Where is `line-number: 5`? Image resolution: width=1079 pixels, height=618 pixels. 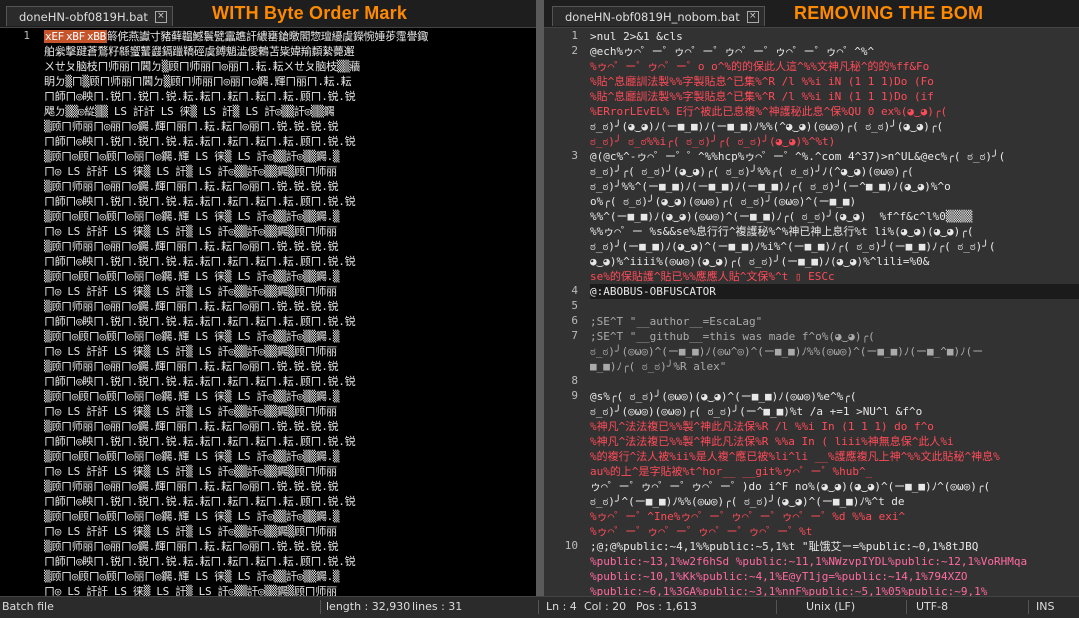 line-number: 5 is located at coordinates (574, 305).